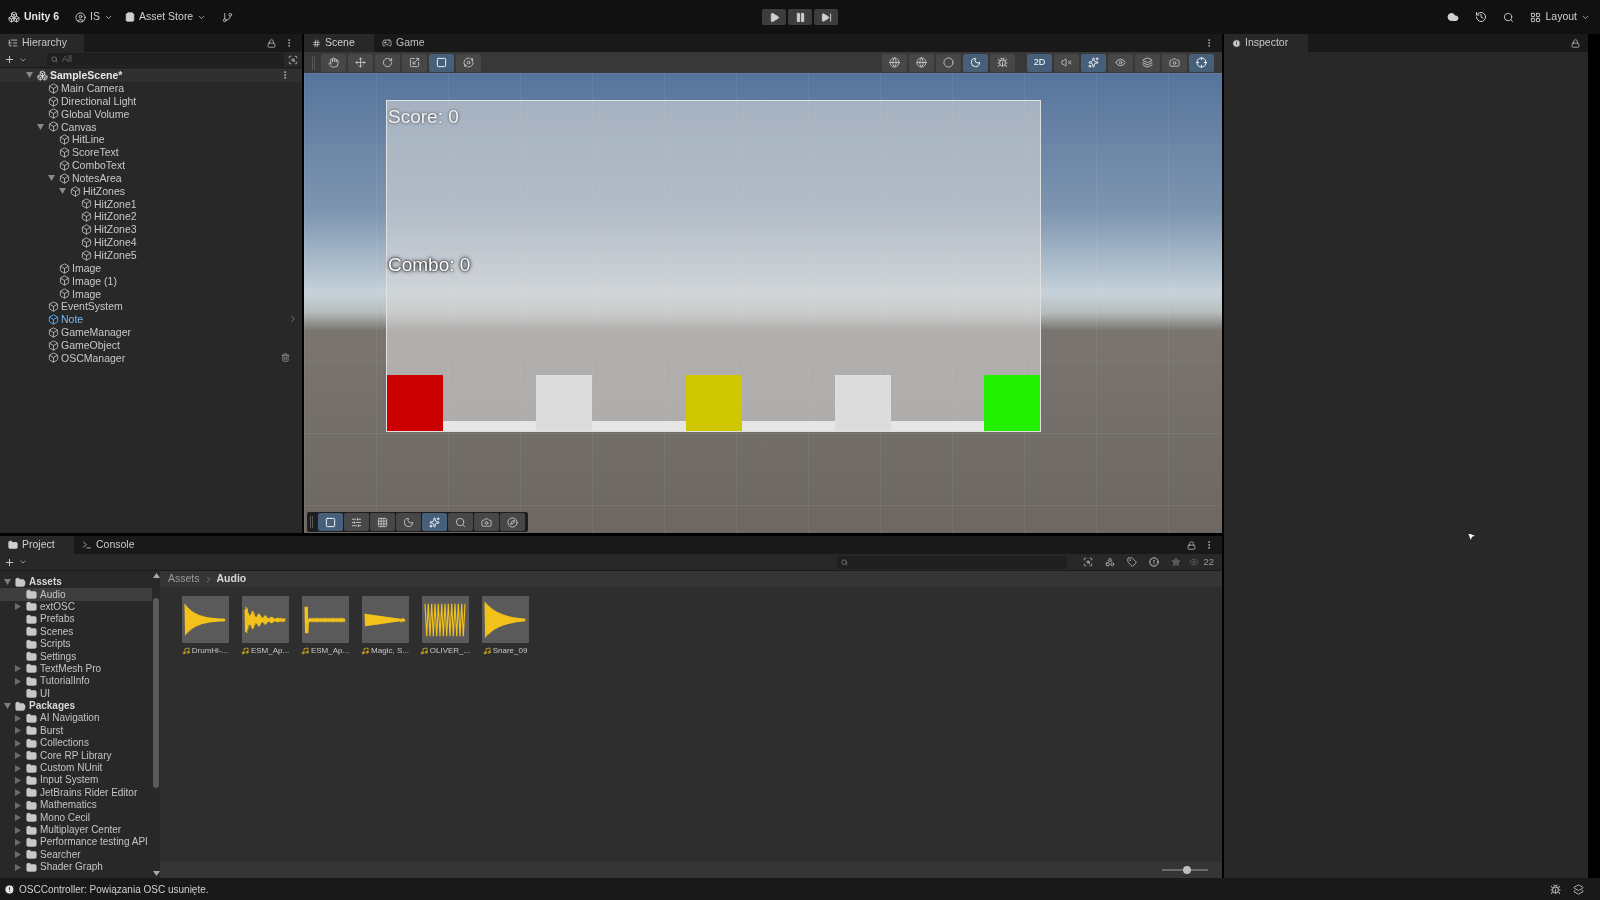 Image resolution: width=1600 pixels, height=900 pixels. I want to click on folder-item: Audio, so click(76, 594).